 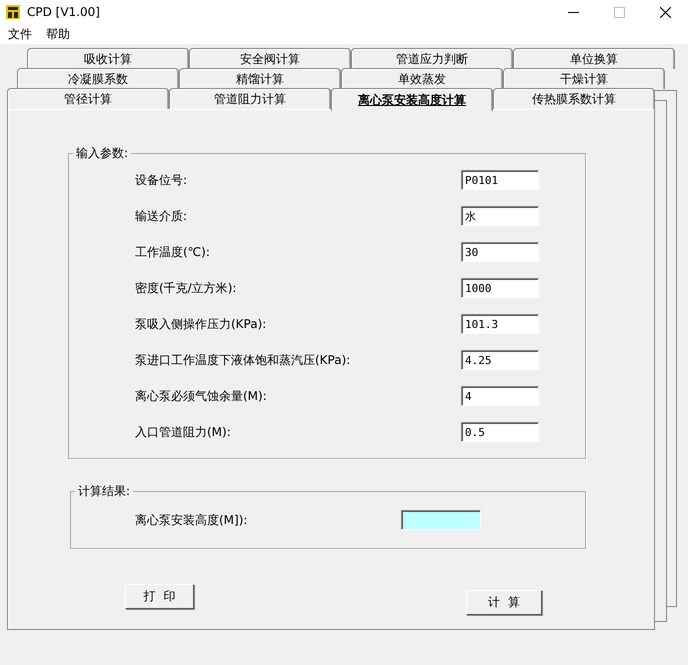 What do you see at coordinates (183, 432) in the screenshot?
I see `field-label: 入口管道阻力(M):` at bounding box center [183, 432].